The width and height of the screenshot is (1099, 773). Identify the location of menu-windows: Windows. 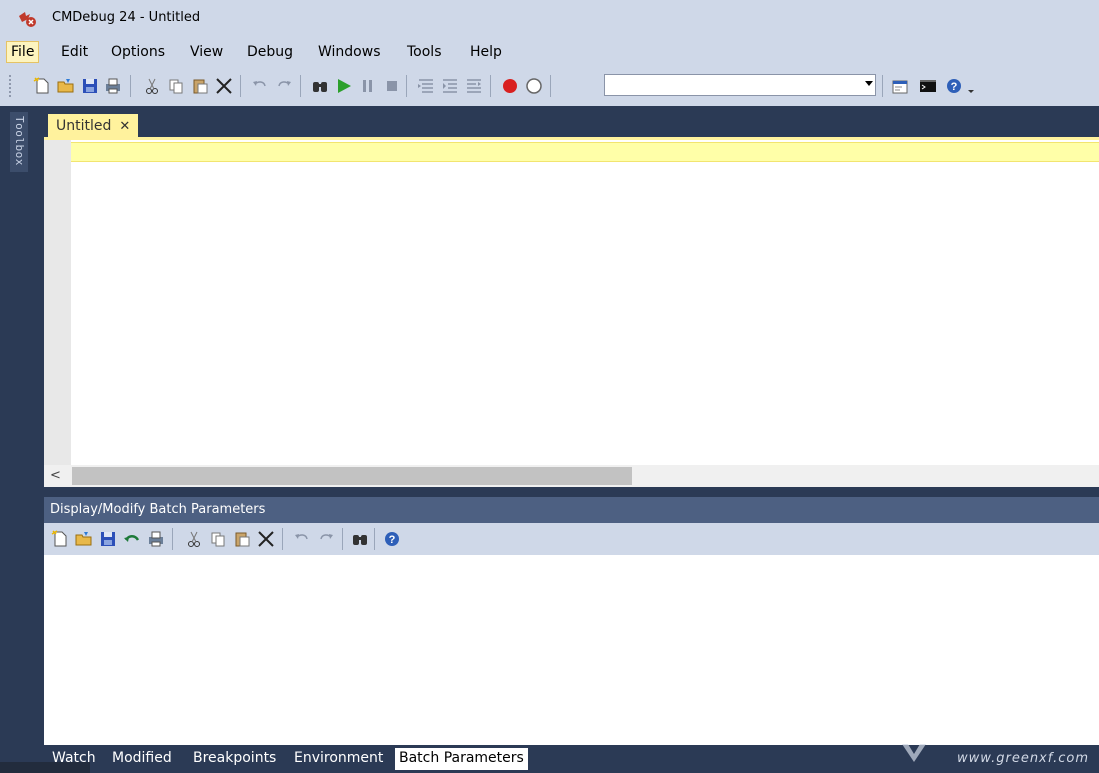
(349, 52).